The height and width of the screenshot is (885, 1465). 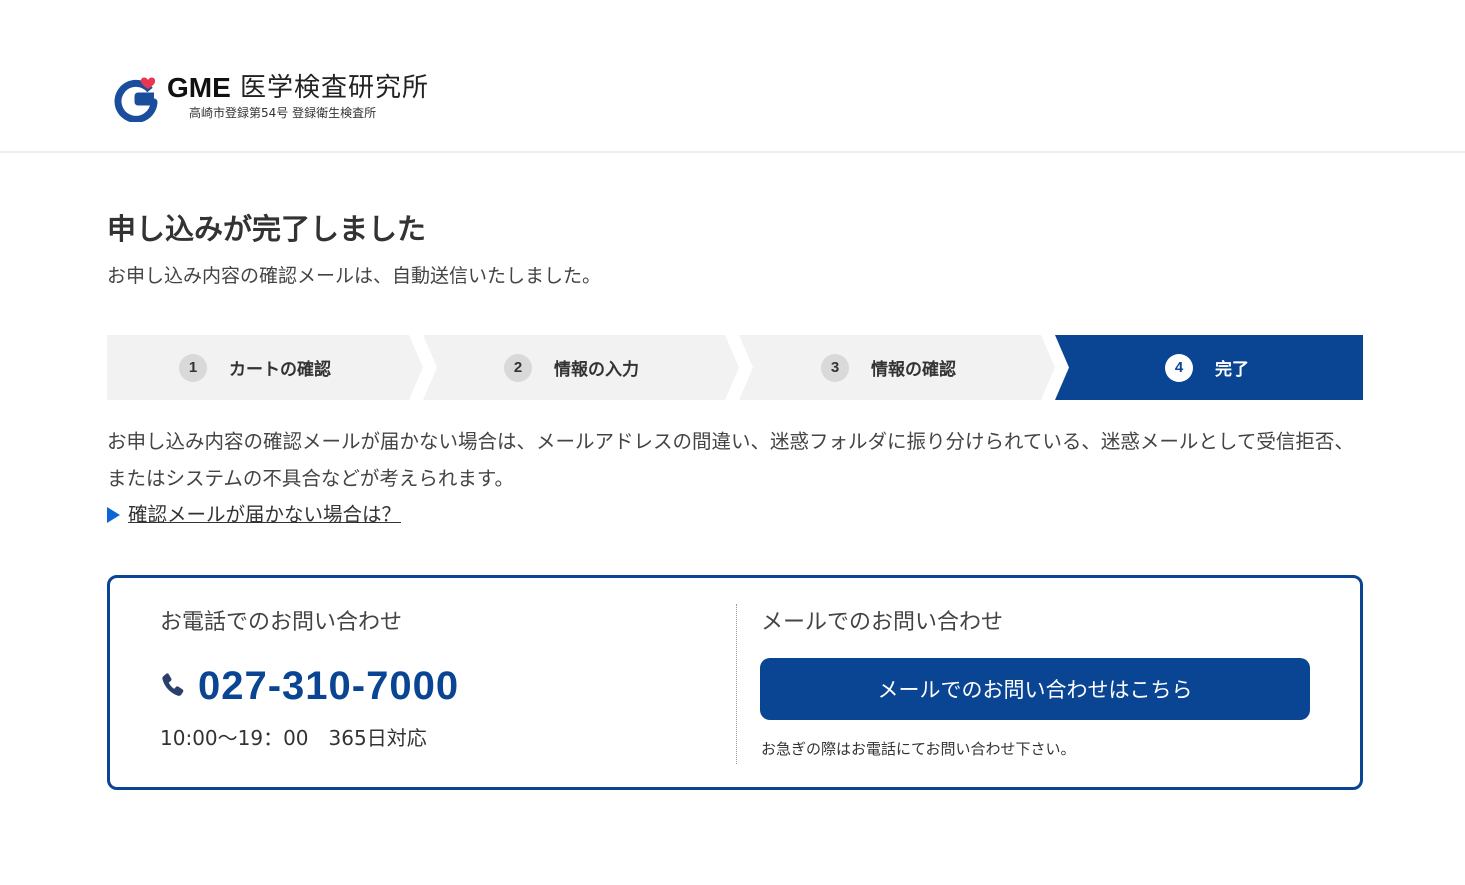 I want to click on logo-subtitle: 高崎市登録第54号 登録衛生検査所, so click(x=283, y=113).